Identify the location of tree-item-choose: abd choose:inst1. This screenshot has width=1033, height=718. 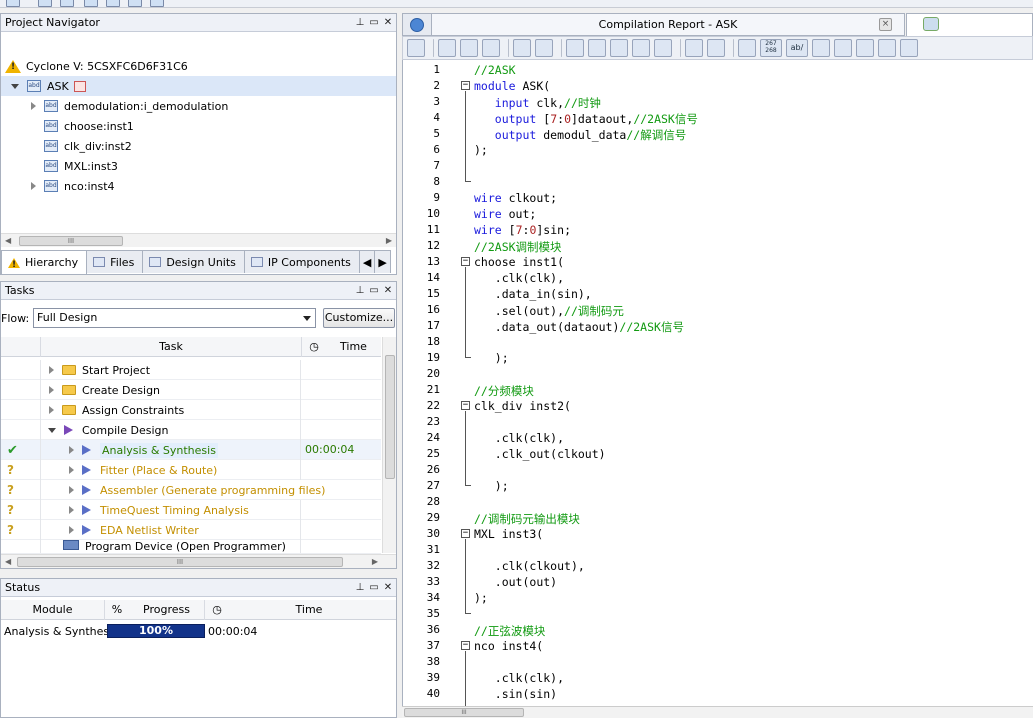
(89, 126).